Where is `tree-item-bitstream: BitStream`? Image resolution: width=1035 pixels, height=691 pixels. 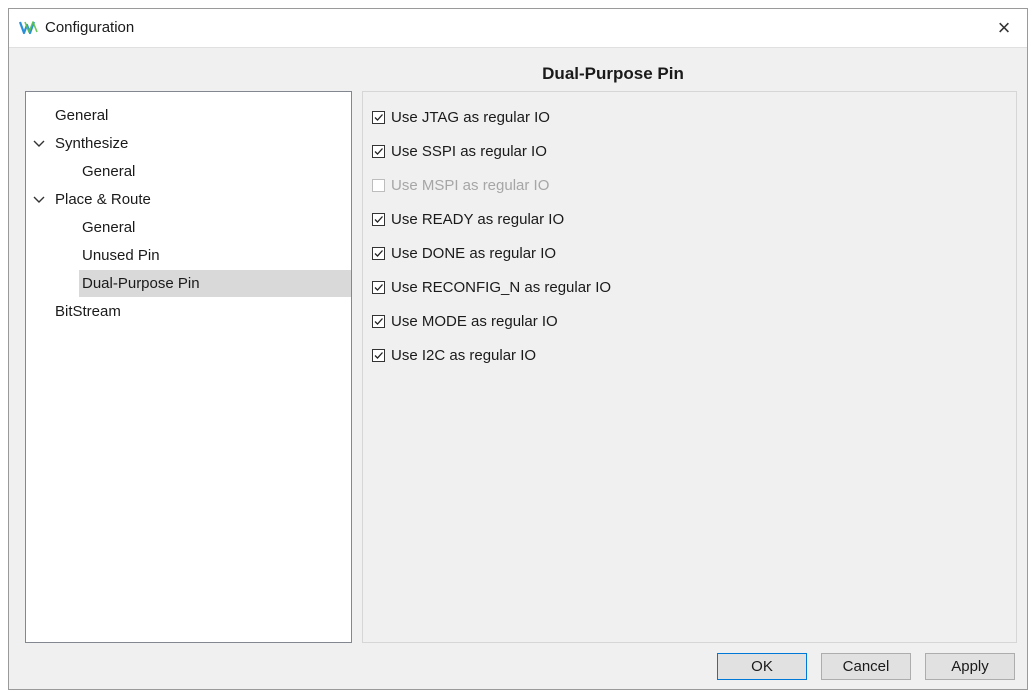
tree-item-bitstream: BitStream is located at coordinates (188, 311).